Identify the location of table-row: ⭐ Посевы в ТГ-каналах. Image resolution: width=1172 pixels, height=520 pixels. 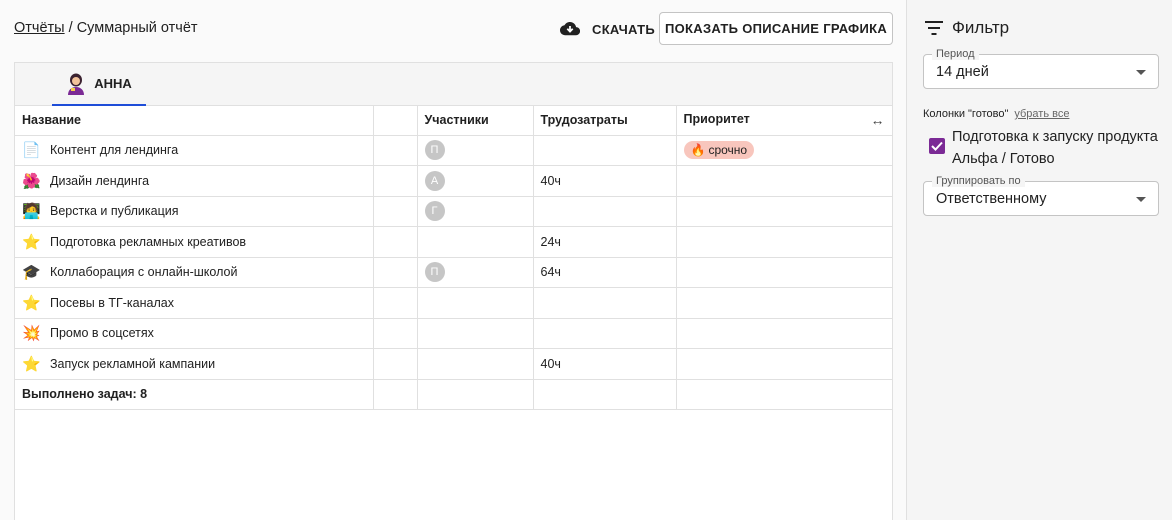
(454, 303).